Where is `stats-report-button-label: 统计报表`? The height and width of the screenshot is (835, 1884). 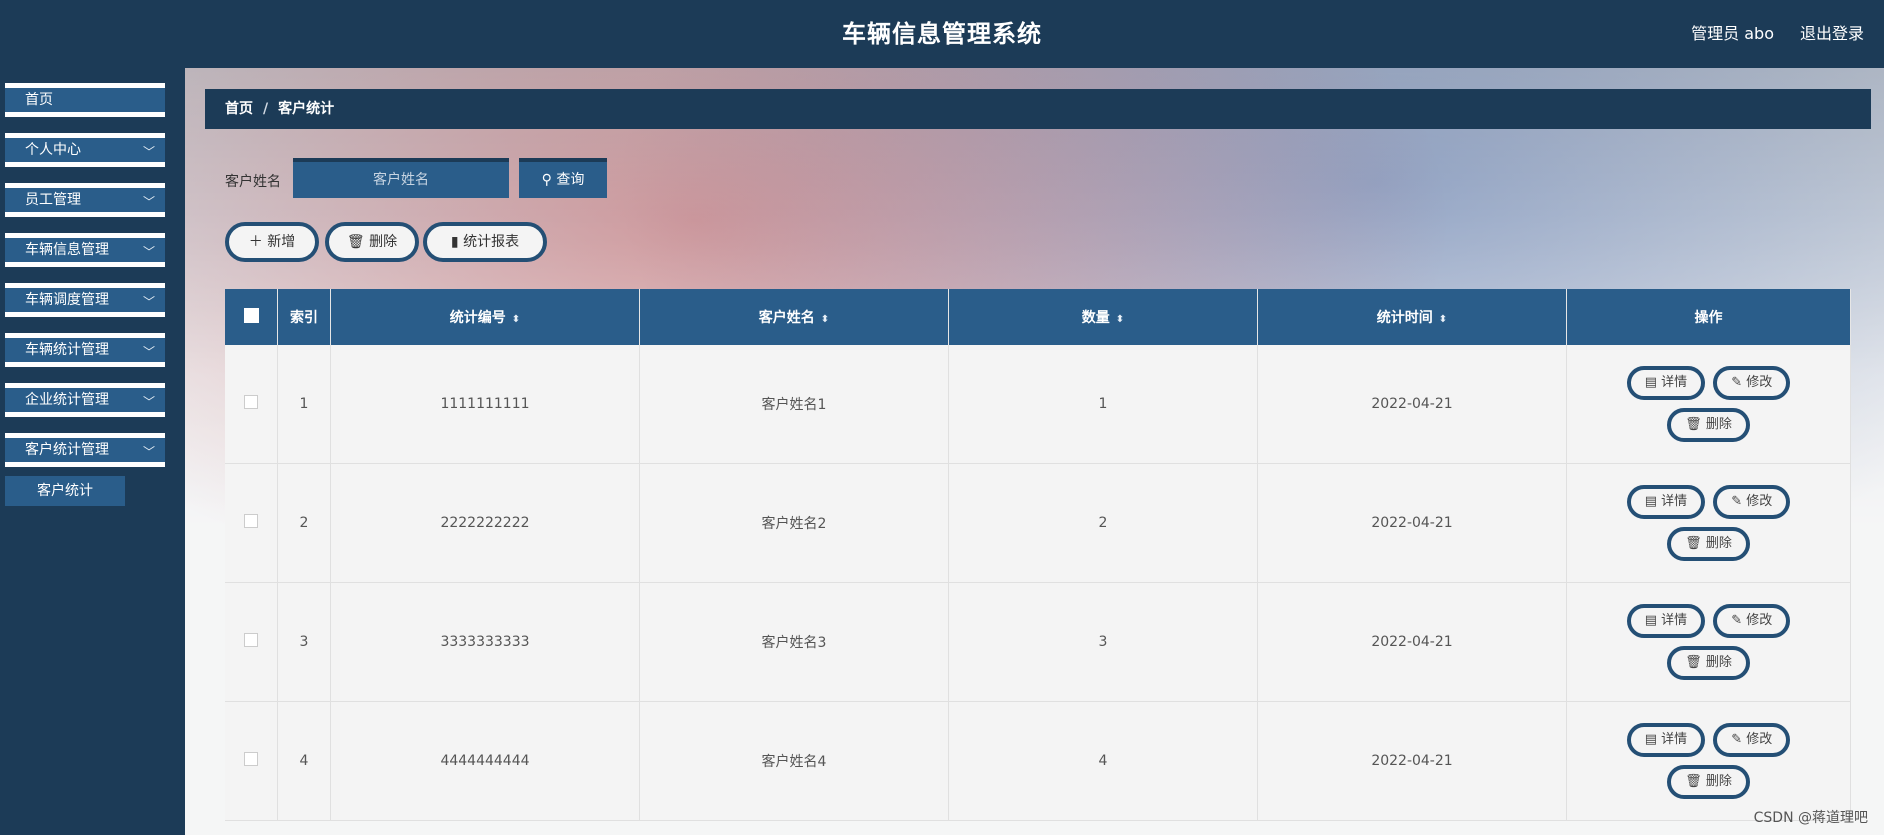
stats-report-button-label: 统计报表 is located at coordinates (491, 242).